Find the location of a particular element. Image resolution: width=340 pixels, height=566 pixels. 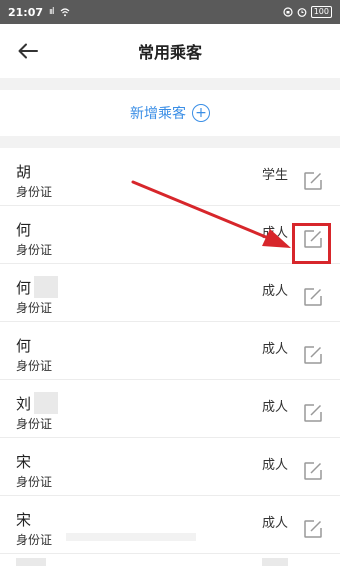

arrow-left-icon is located at coordinates (28, 51).